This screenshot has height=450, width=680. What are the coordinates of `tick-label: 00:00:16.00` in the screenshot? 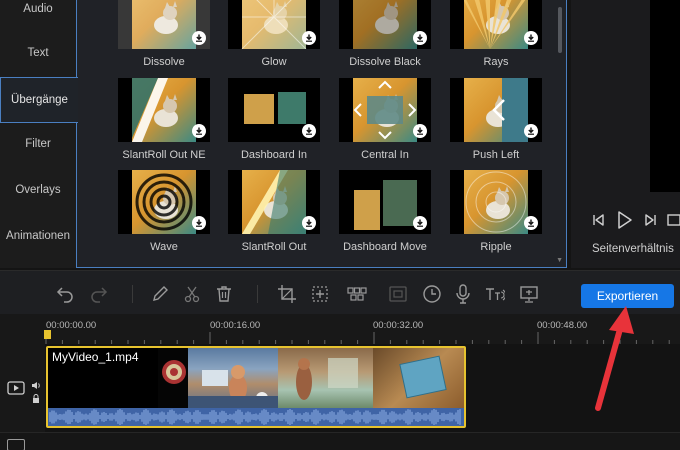 It's located at (235, 325).